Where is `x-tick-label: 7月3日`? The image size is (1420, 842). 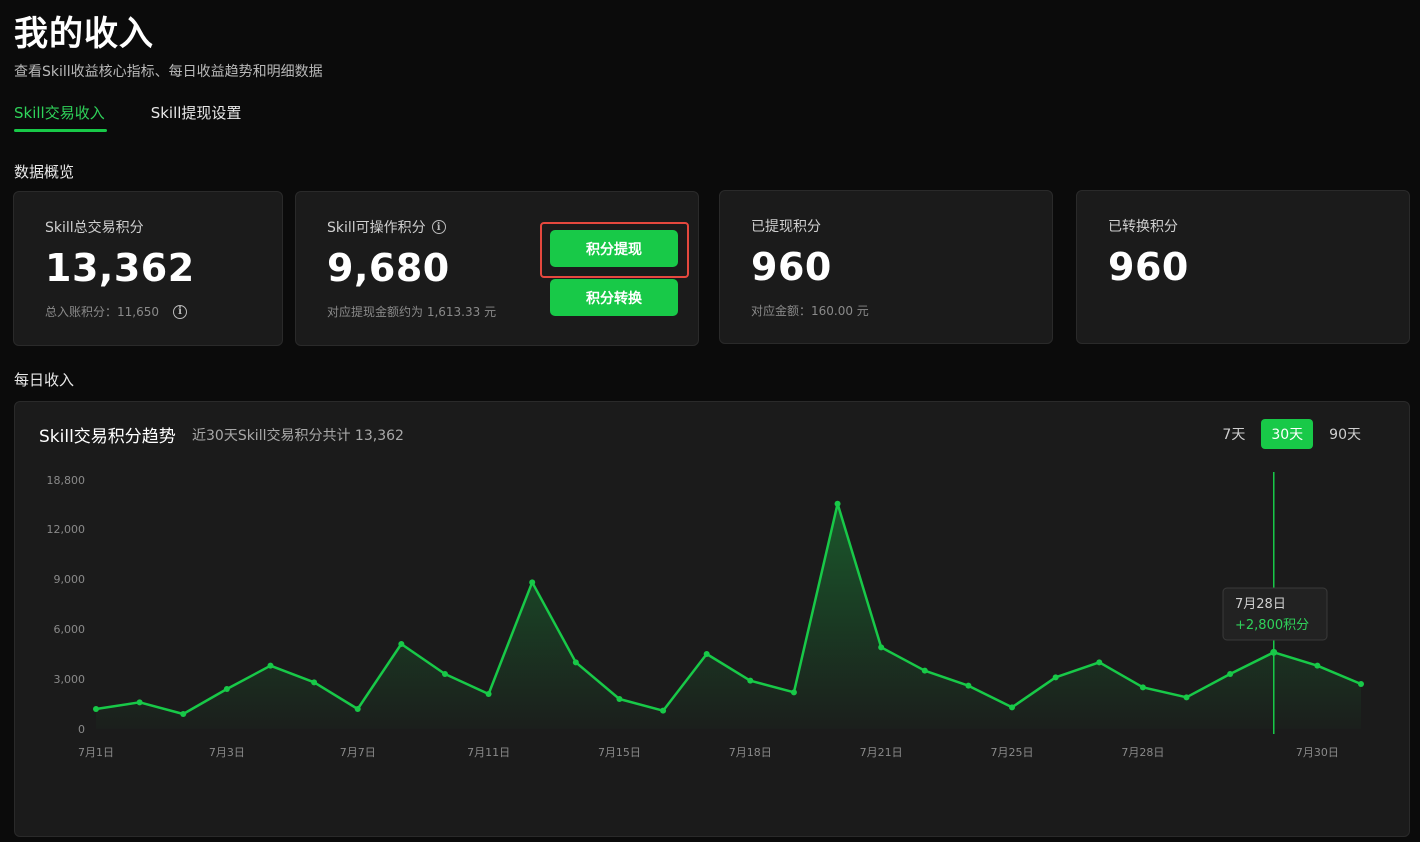
x-tick-label: 7月3日 is located at coordinates (227, 752).